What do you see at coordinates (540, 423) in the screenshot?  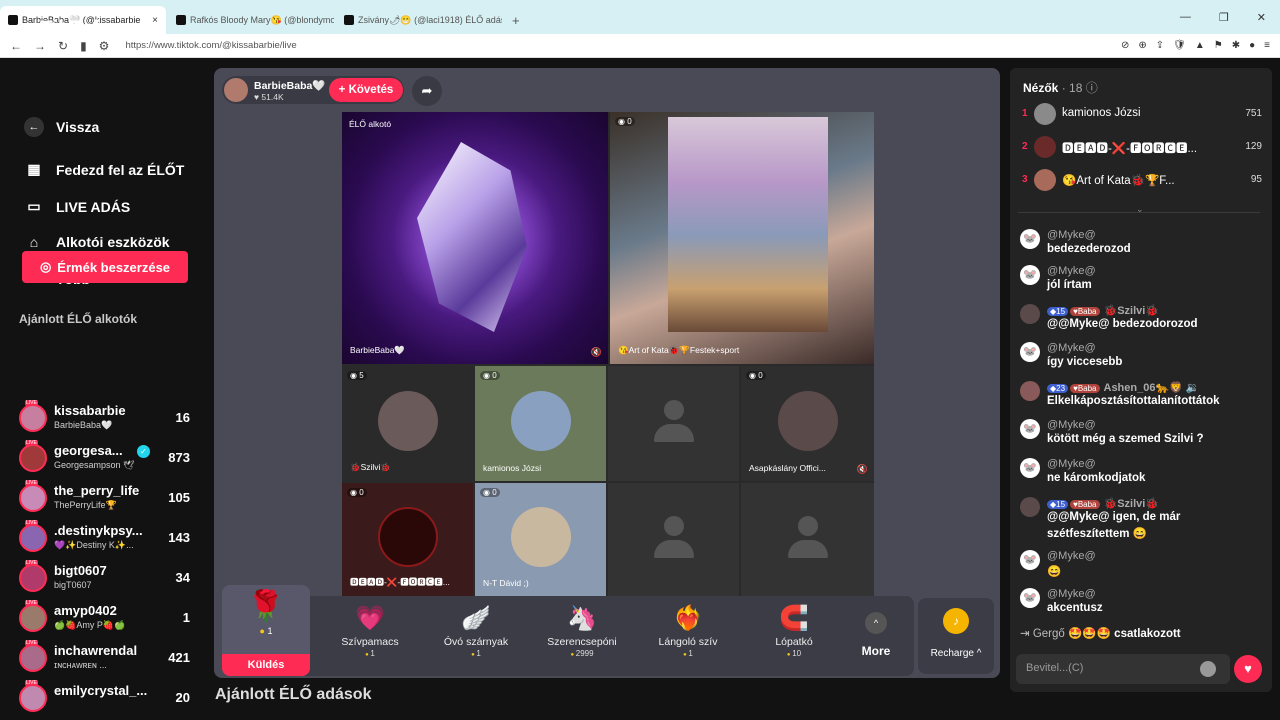 I see `guest-tile: ◉ 0 kamionos Józsi` at bounding box center [540, 423].